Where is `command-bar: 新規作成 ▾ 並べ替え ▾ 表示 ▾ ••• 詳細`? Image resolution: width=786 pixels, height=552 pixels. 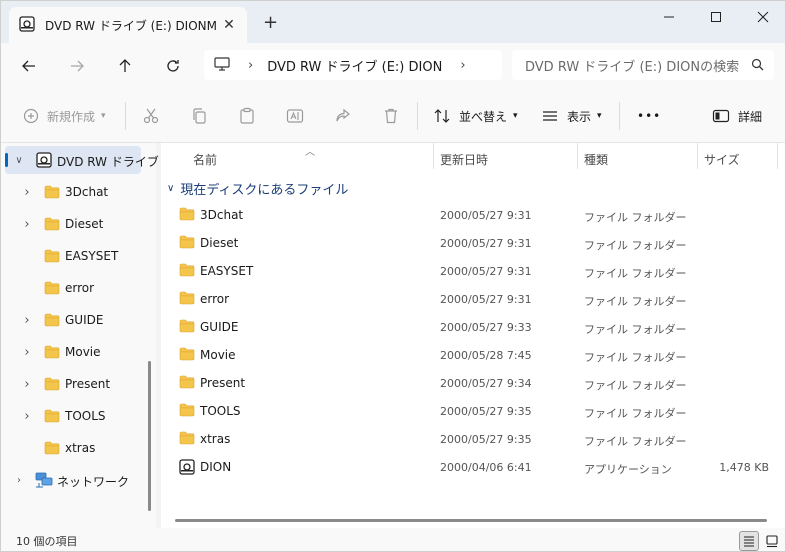 command-bar: 新規作成 ▾ 並べ替え ▾ 表示 ▾ ••• 詳細 is located at coordinates (393, 116).